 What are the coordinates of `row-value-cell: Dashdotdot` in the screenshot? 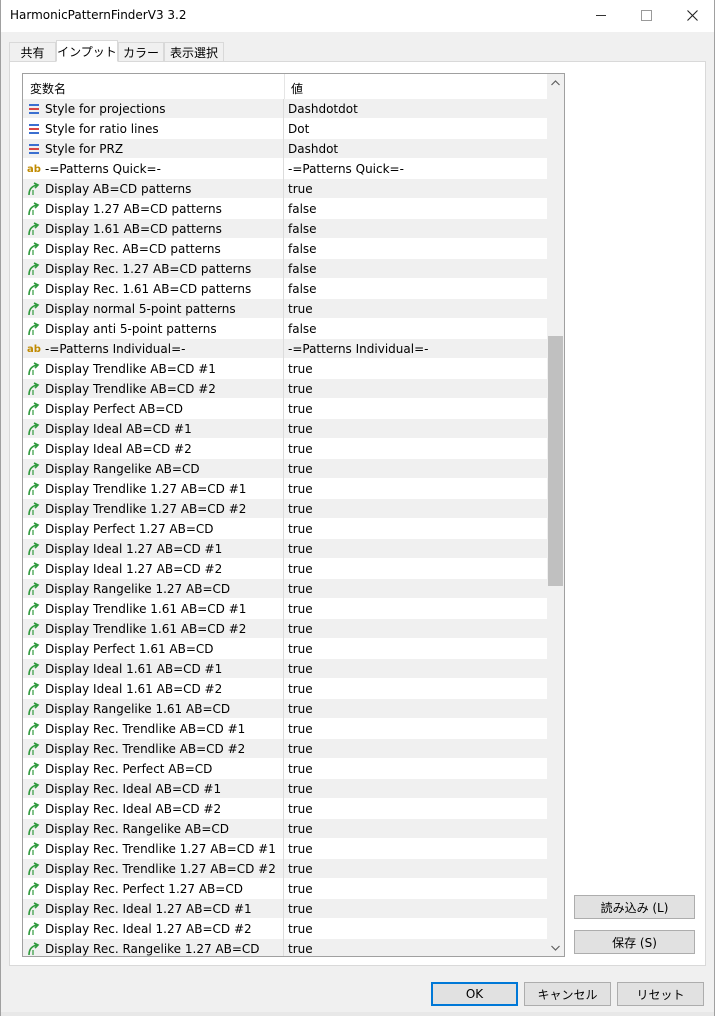 It's located at (416, 109).